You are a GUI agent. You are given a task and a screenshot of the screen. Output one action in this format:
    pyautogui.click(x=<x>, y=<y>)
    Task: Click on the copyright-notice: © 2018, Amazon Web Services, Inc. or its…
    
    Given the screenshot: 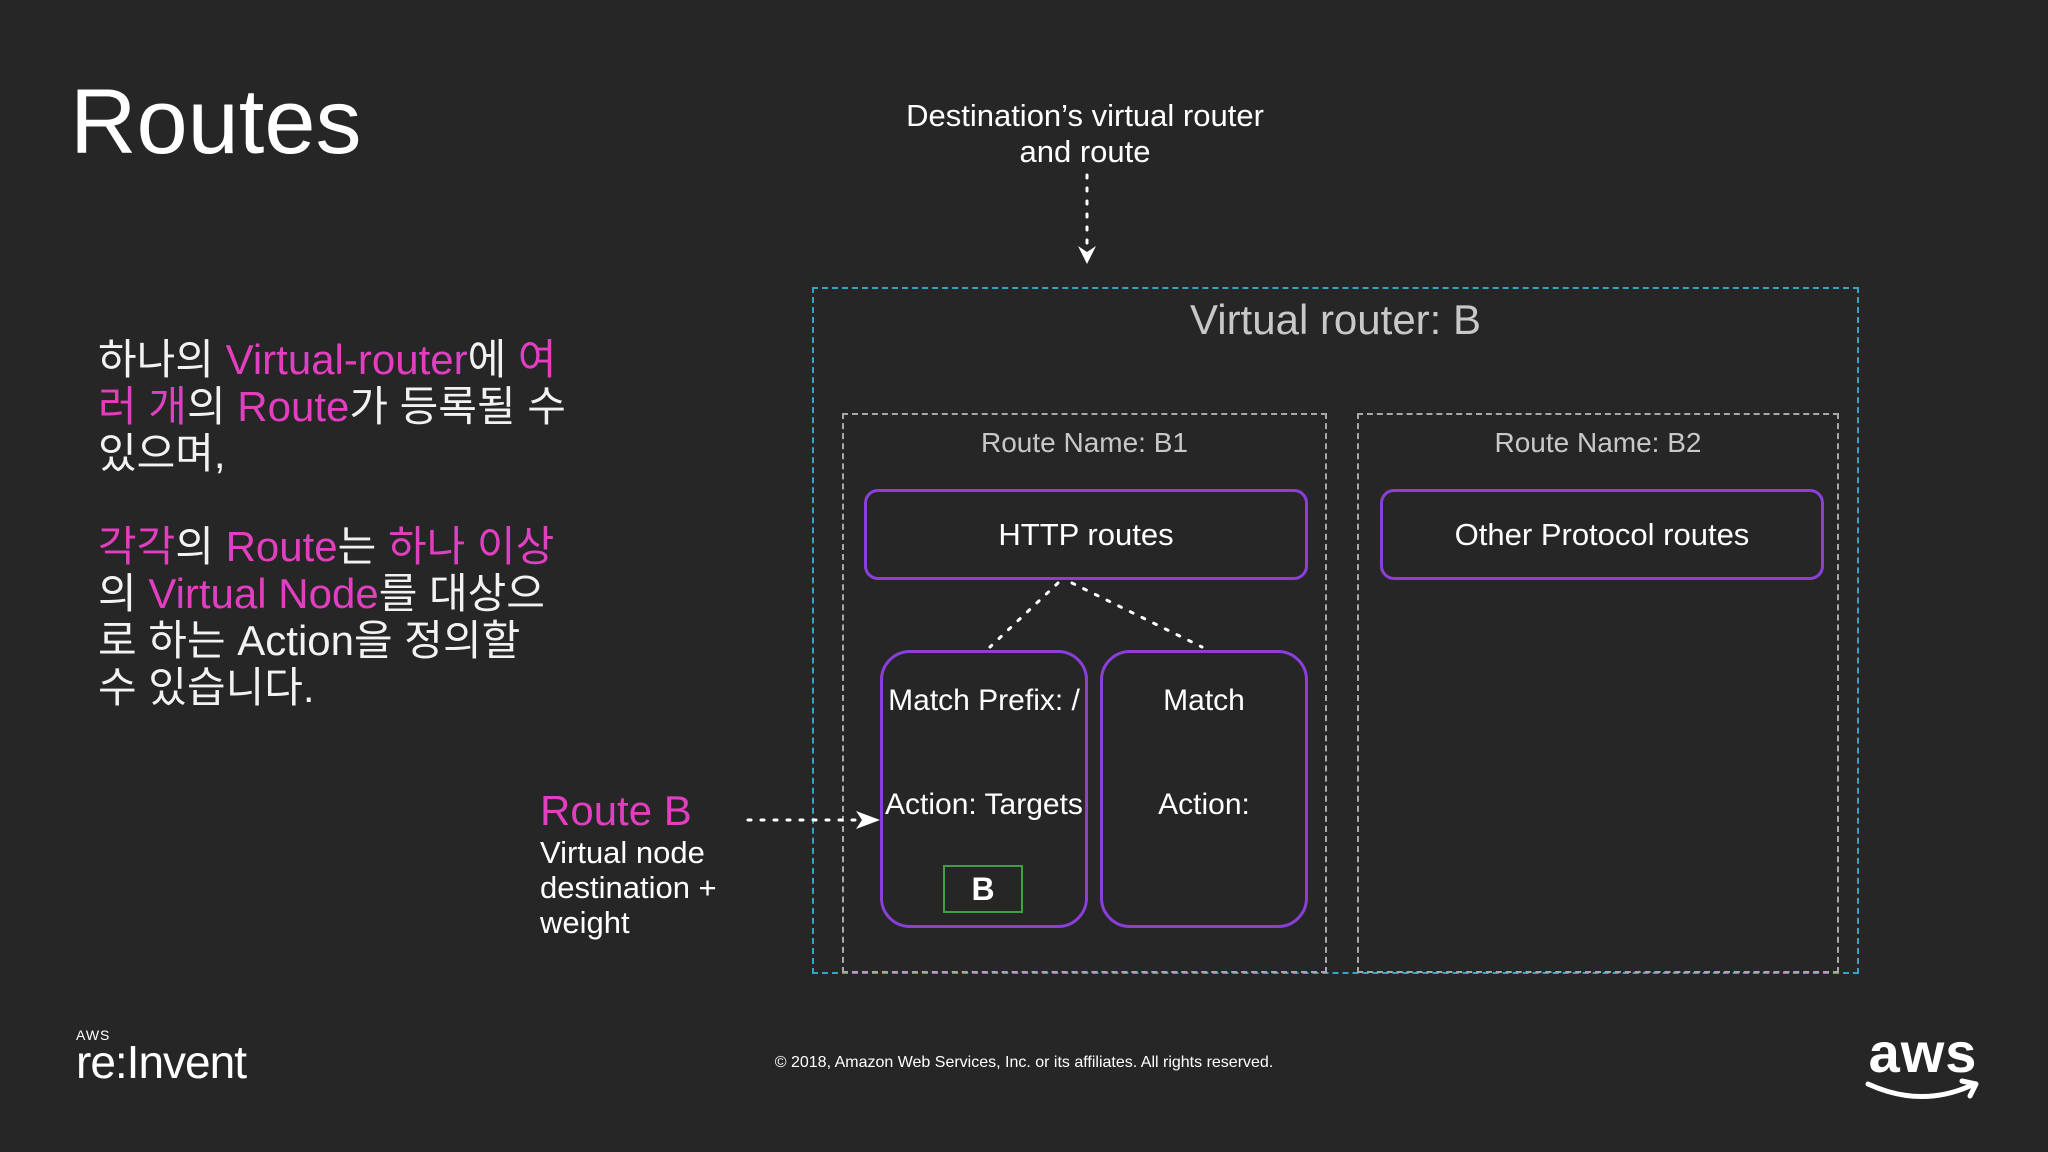 What is the action you would take?
    pyautogui.click(x=1024, y=1062)
    